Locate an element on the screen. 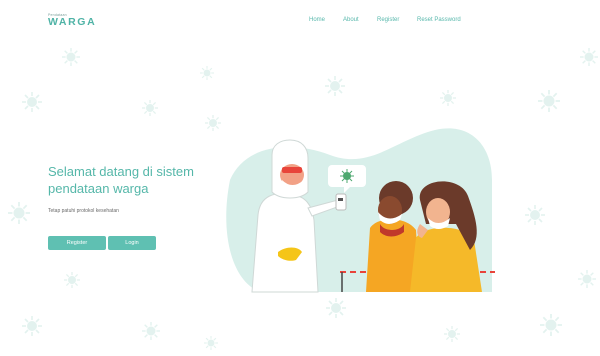 This screenshot has height=356, width=600. hero-subtitle: Tetap patuhi protokol kesehatan is located at coordinates (83, 211).